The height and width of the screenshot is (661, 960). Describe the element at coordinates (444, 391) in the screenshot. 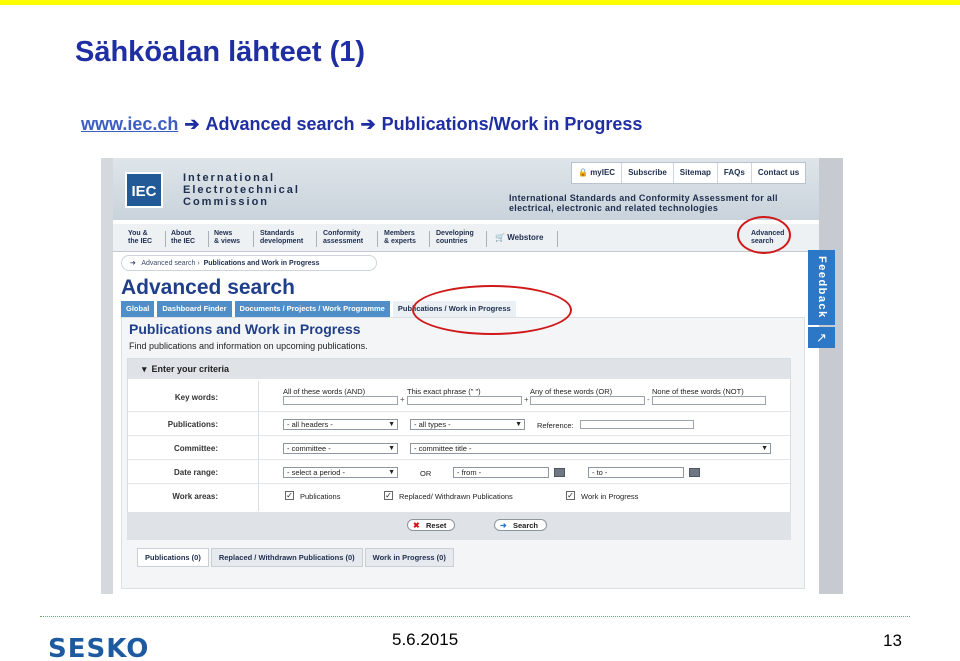

I see `kw-exact-label: This exact phrase (" ")` at that location.